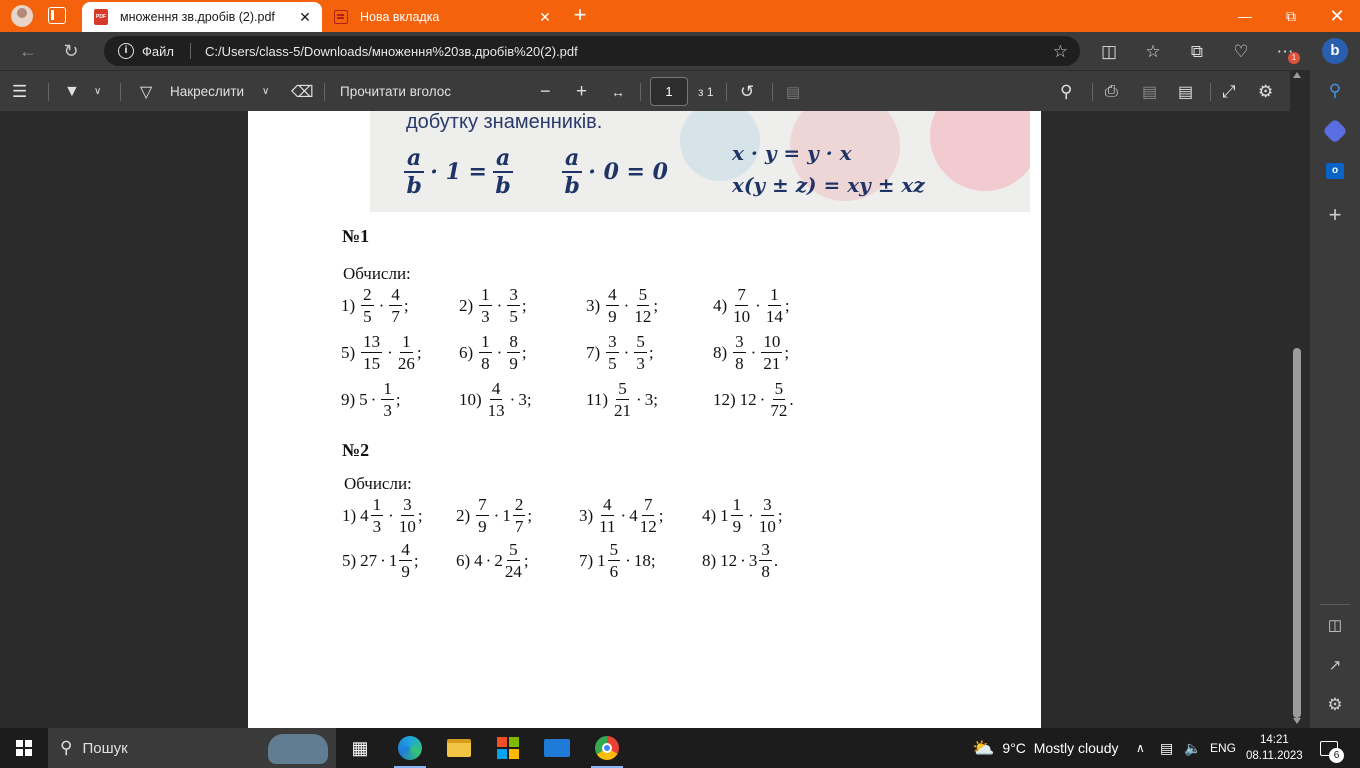 Image resolution: width=1360 pixels, height=768 pixels. What do you see at coordinates (410, 748) in the screenshot?
I see `edge-taskbar-icon` at bounding box center [410, 748].